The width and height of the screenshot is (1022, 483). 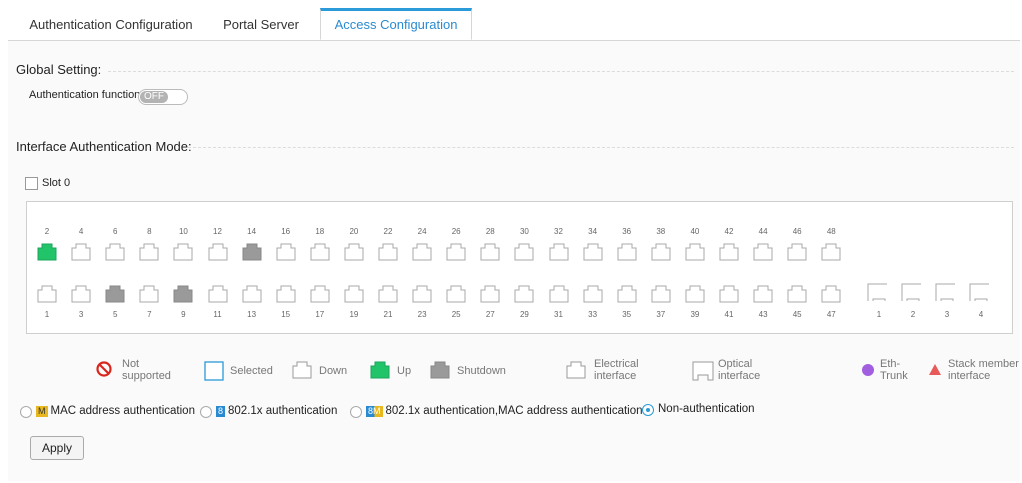 What do you see at coordinates (396, 24) in the screenshot?
I see `tab-access-configuration: Access Configuration` at bounding box center [396, 24].